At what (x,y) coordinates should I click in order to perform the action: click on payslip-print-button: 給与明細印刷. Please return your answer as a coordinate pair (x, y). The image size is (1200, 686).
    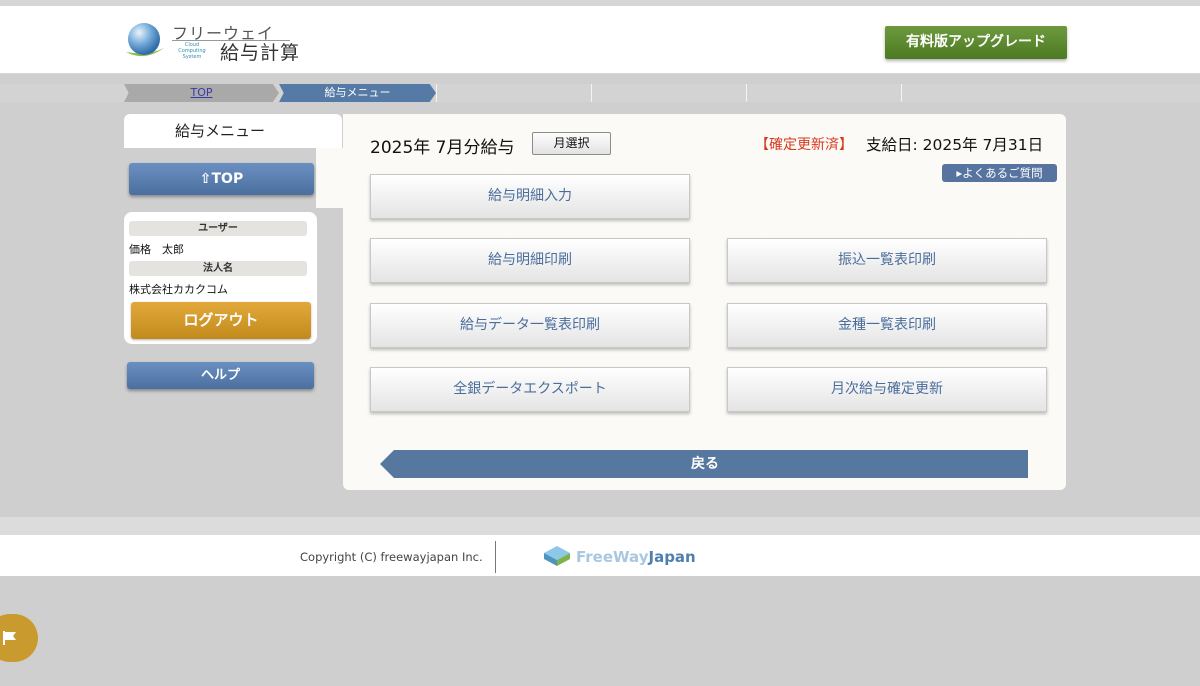
    Looking at the image, I should click on (530, 260).